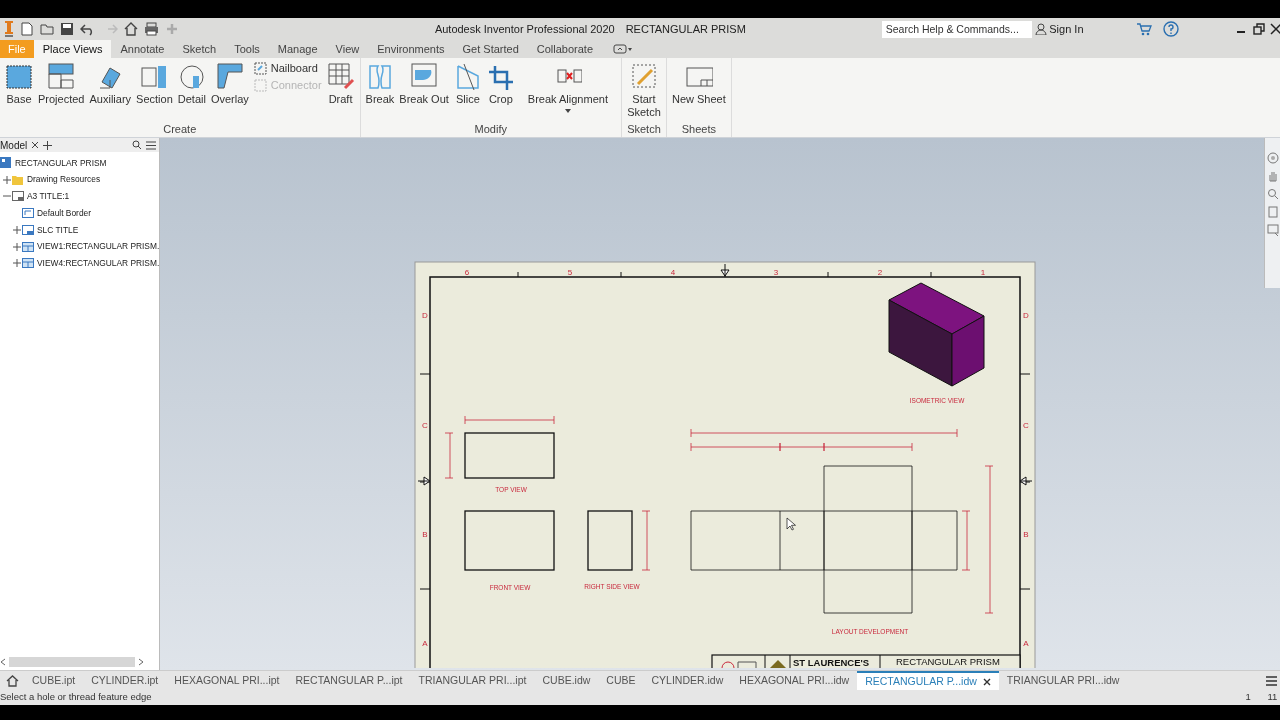  I want to click on status-cell: 1, so click(1248, 697).